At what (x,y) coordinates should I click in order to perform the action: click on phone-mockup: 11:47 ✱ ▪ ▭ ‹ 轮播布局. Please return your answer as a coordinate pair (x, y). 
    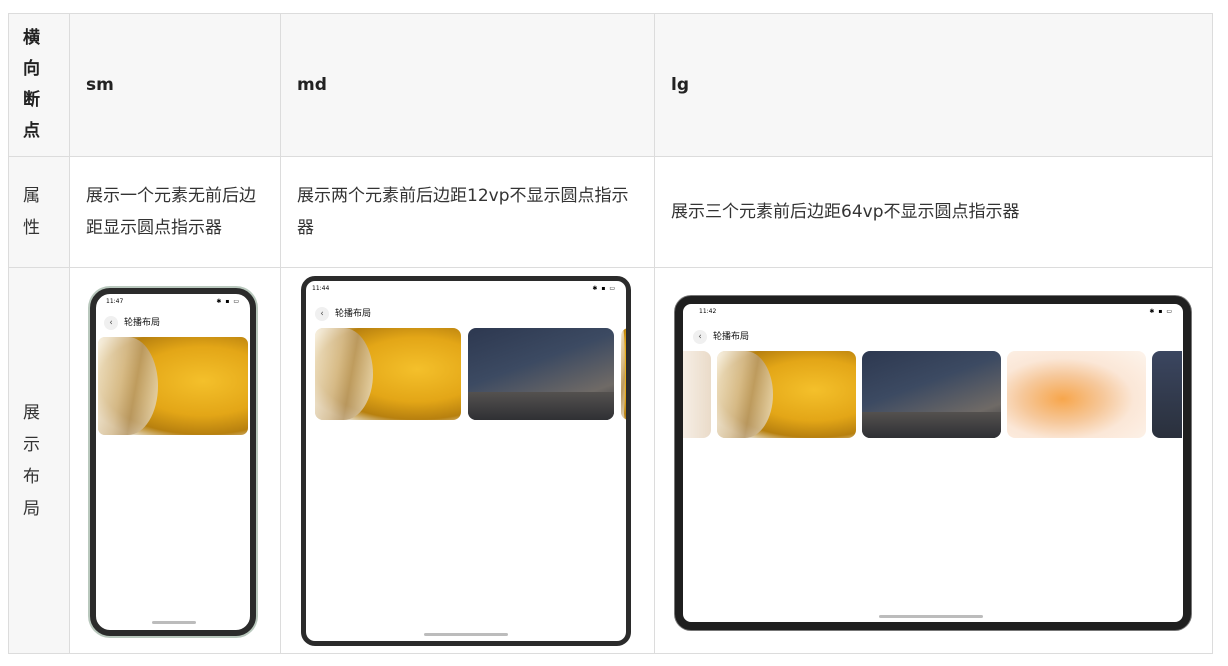
    Looking at the image, I should click on (173, 462).